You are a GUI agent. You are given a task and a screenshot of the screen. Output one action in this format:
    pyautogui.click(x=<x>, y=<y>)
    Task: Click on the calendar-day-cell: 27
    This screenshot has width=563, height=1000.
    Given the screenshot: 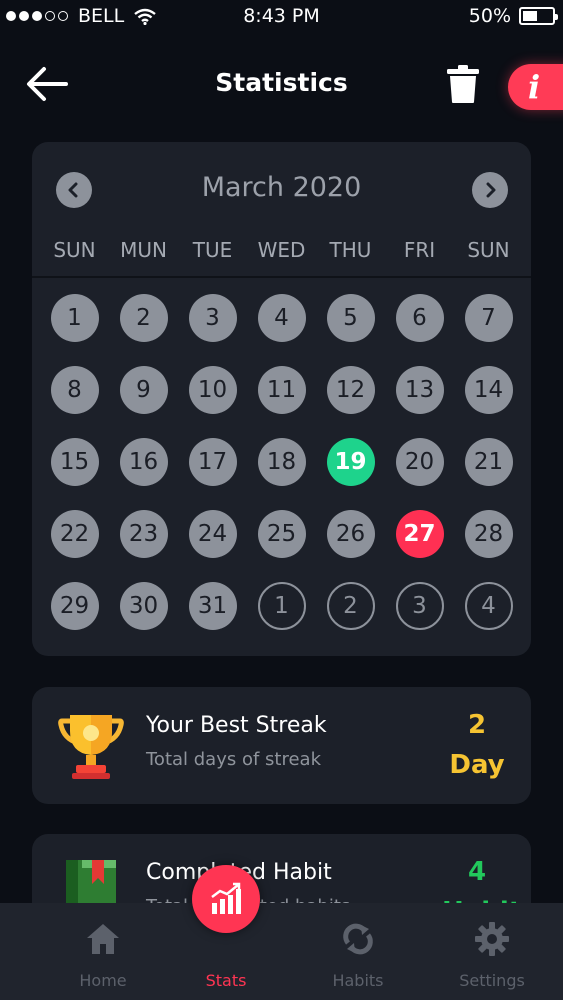 What is the action you would take?
    pyautogui.click(x=419, y=534)
    